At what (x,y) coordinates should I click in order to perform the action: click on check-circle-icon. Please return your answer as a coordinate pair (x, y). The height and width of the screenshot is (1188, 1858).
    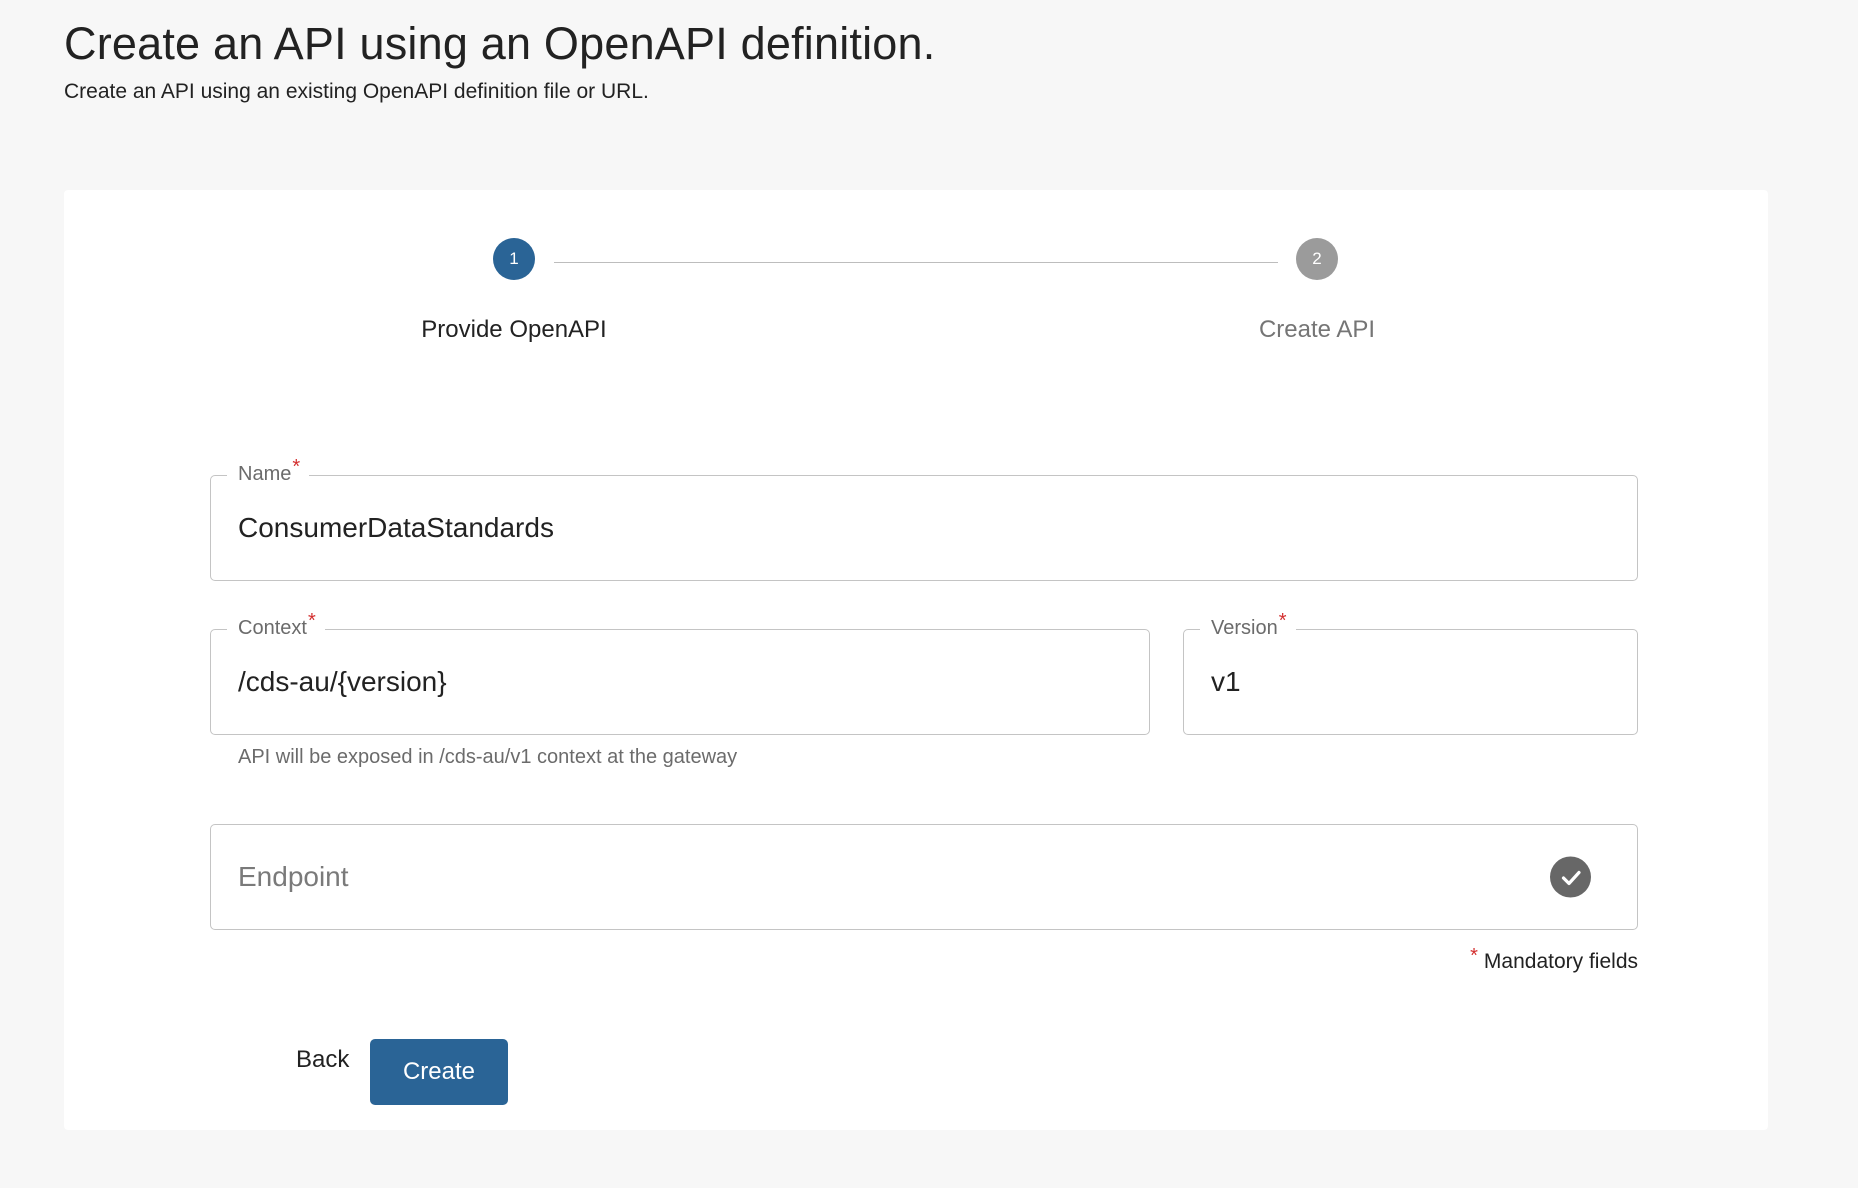
    Looking at the image, I should click on (1570, 877).